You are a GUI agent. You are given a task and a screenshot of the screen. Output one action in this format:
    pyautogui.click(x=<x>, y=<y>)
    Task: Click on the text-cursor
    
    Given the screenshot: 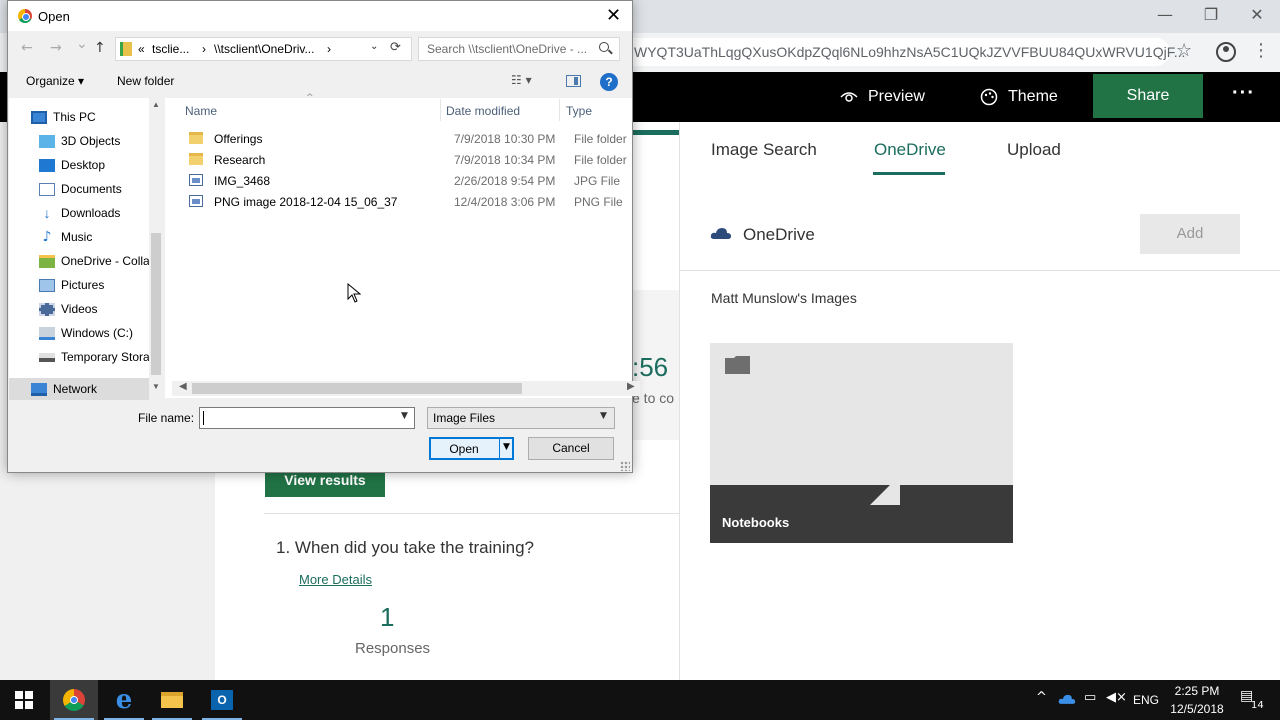 What is the action you would take?
    pyautogui.click(x=203, y=418)
    